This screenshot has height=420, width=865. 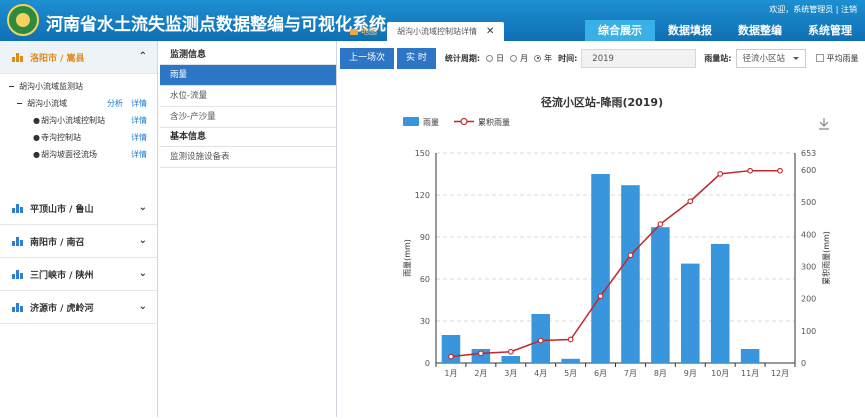 What do you see at coordinates (540, 373) in the screenshot?
I see `x-tick-label: 4月` at bounding box center [540, 373].